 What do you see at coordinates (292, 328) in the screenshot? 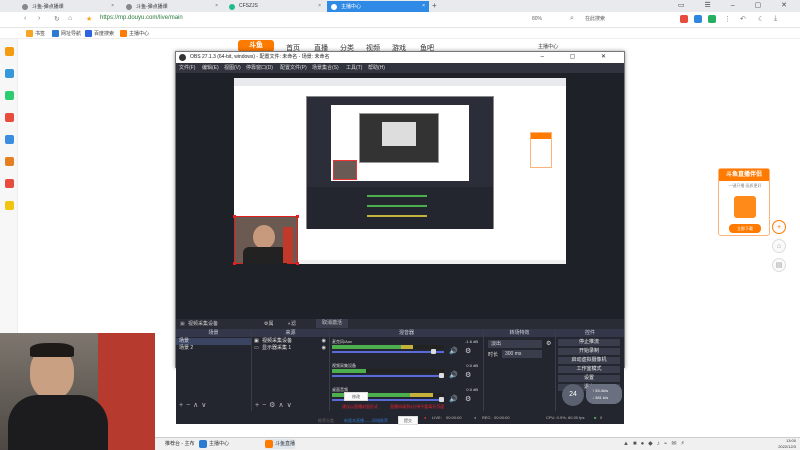
I see `filters-button: ◐ 滤镜` at bounding box center [292, 328].